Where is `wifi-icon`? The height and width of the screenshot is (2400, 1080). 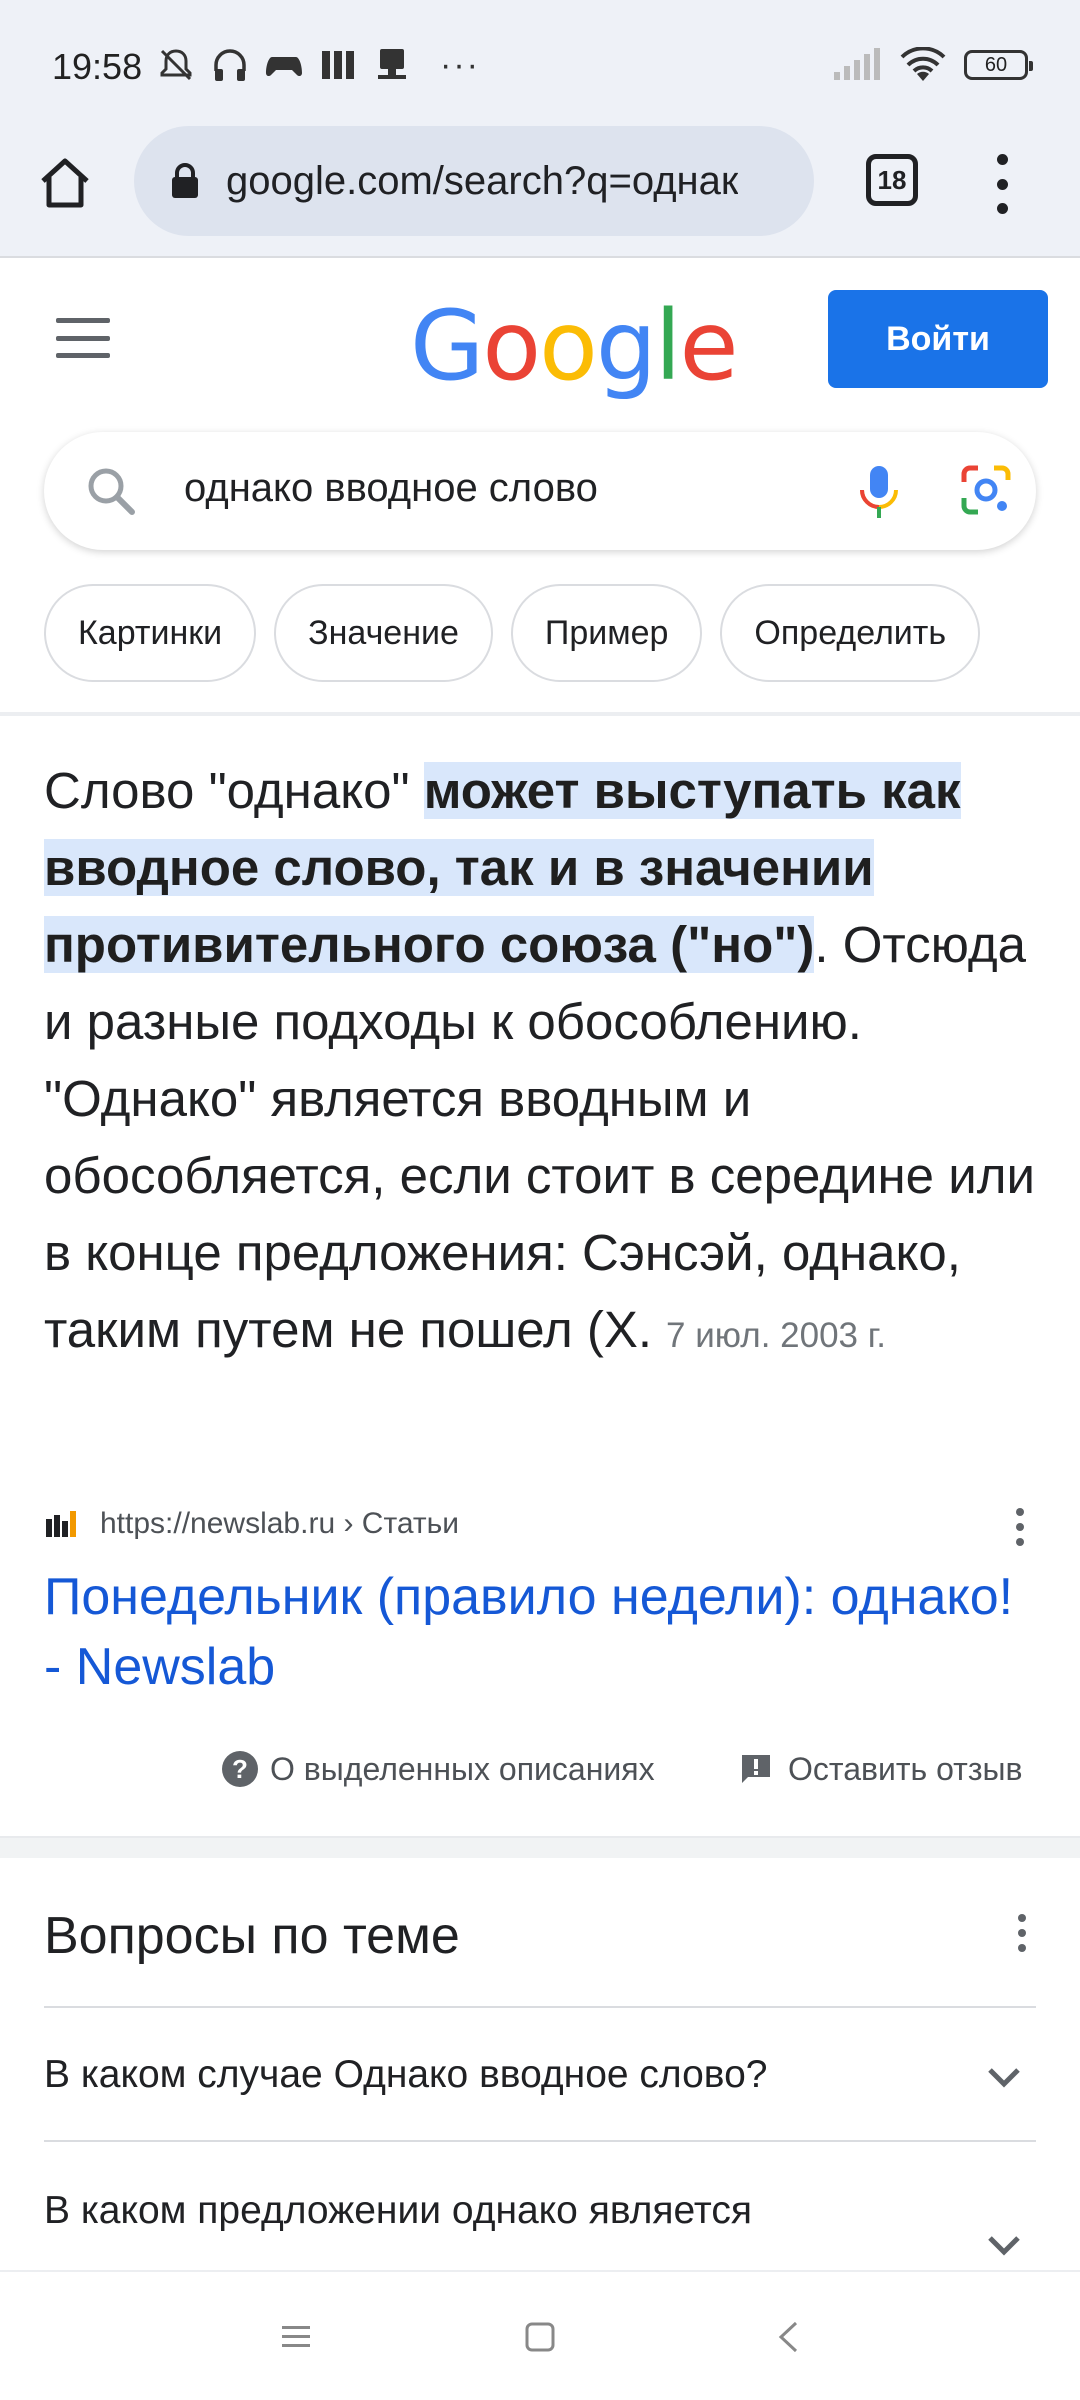
wifi-icon is located at coordinates (923, 64).